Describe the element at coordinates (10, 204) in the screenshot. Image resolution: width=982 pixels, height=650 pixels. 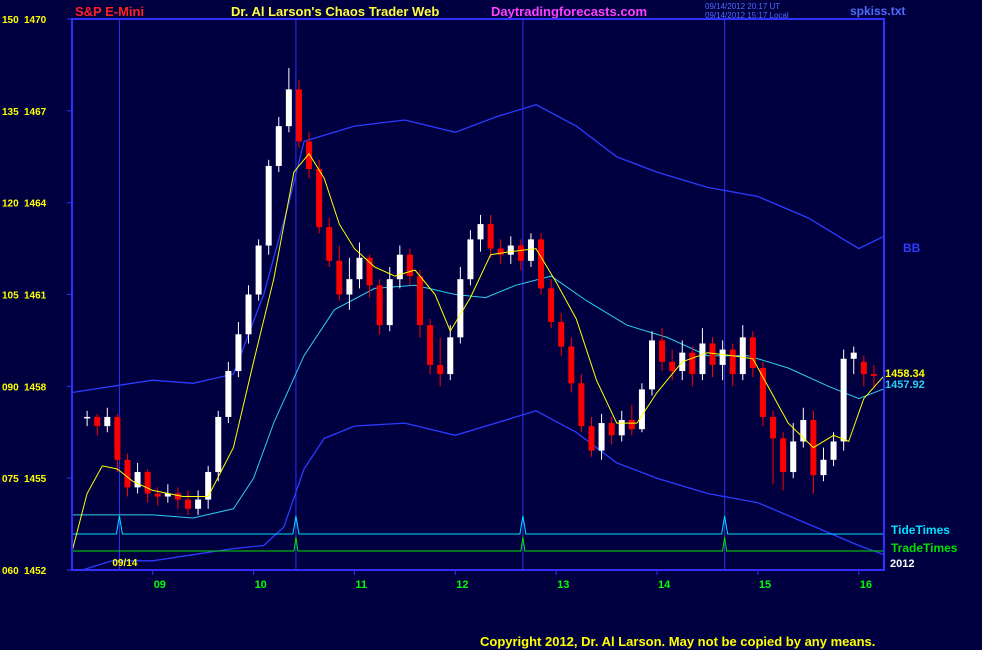
I see `y-tick-left-label: 120` at that location.